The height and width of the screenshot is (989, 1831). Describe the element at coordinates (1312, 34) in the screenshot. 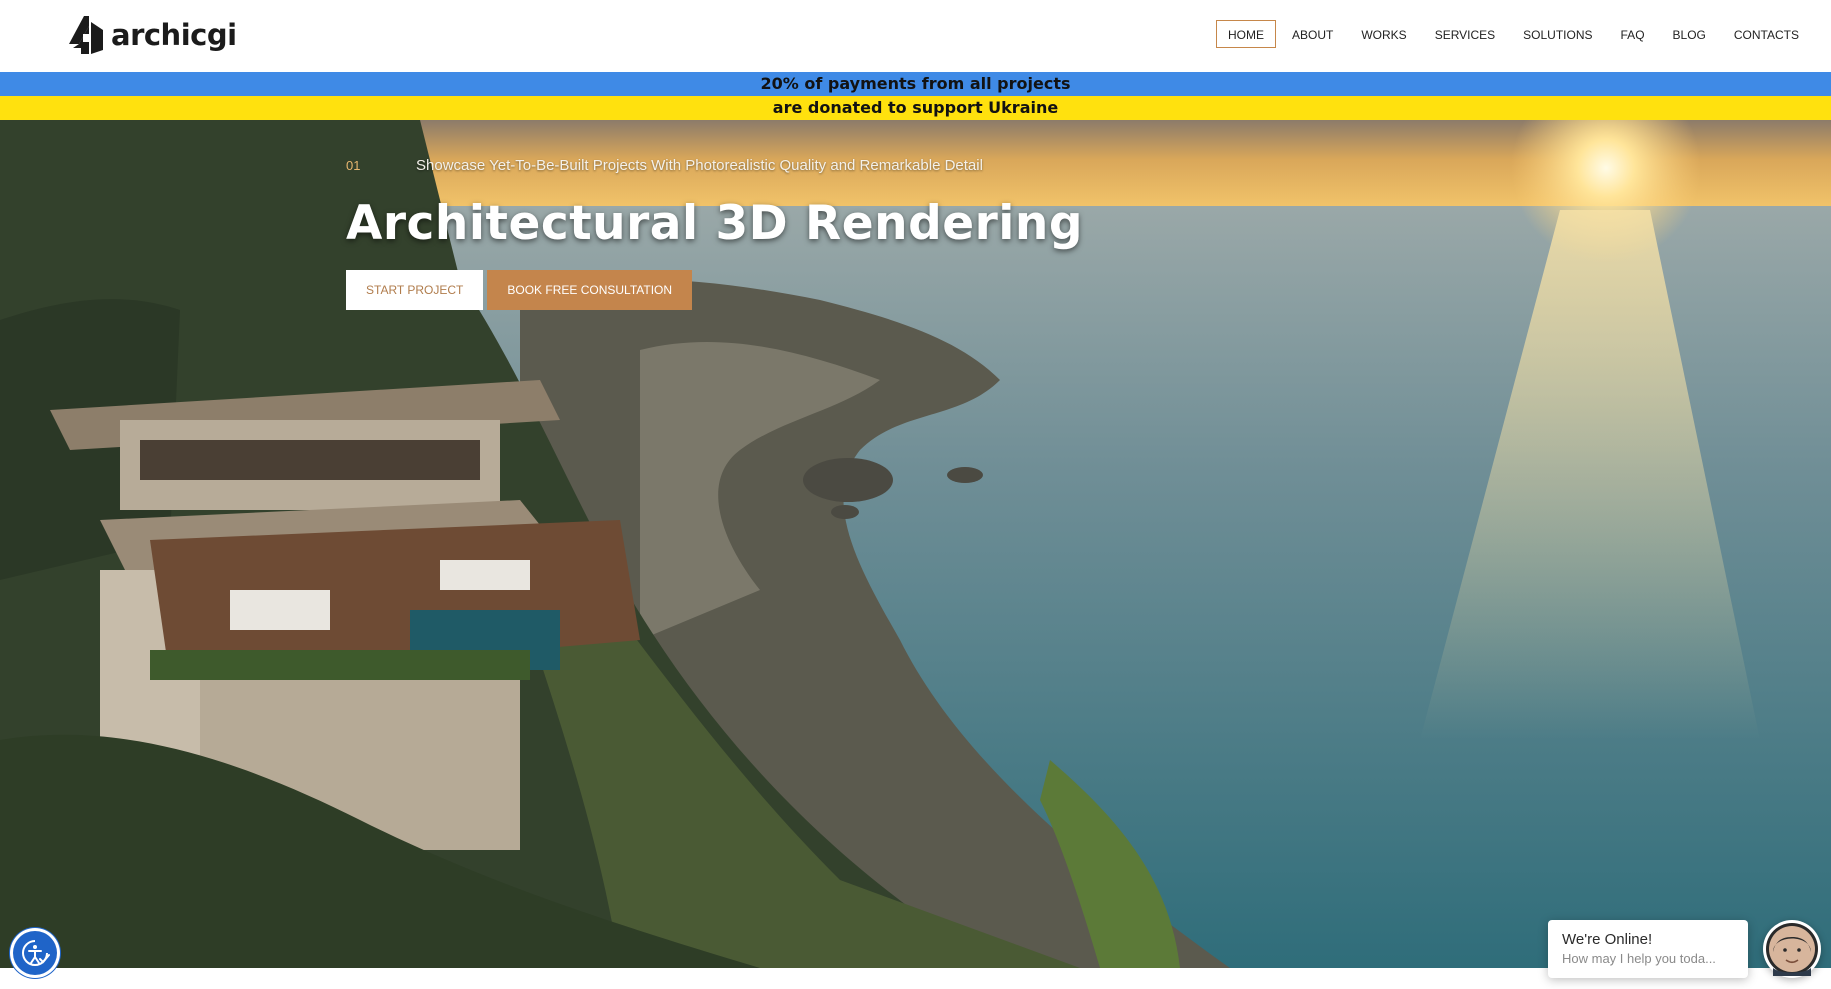

I see `nav-about: ABOUT` at that location.